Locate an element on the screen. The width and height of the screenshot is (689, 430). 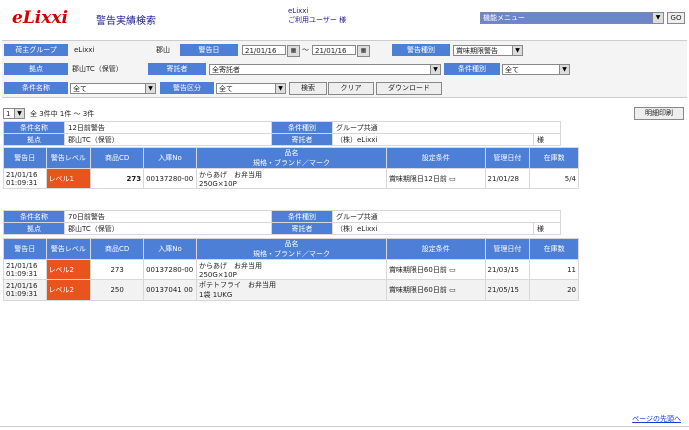
col-name: 品名 規格・ブランド／マーク is located at coordinates (291, 158).